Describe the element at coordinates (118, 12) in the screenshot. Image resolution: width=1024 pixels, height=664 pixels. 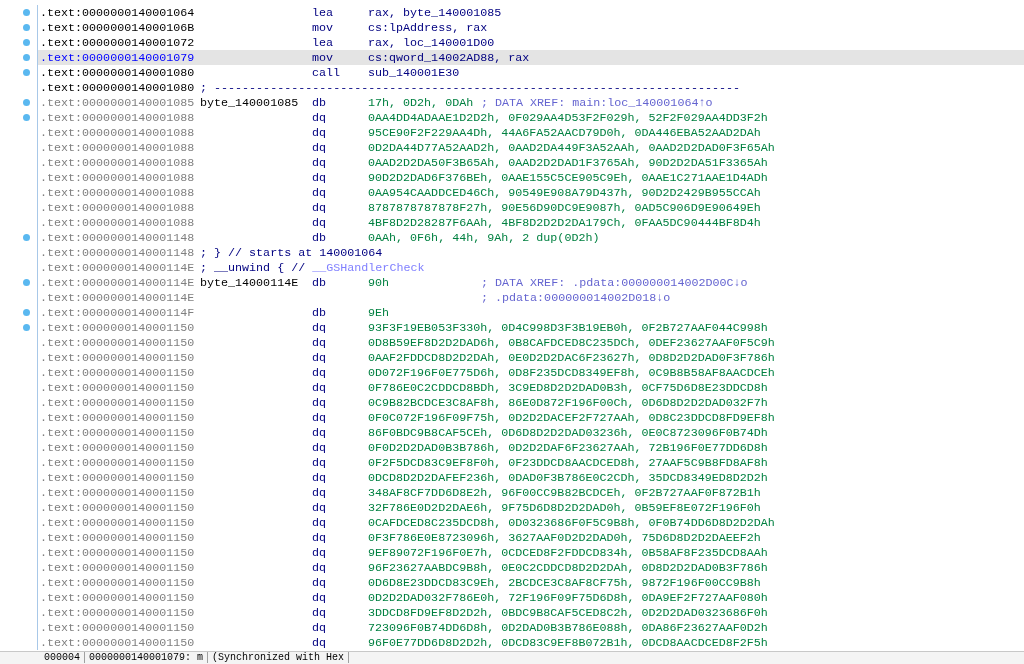
I see `address: .text:0000000140001064` at that location.